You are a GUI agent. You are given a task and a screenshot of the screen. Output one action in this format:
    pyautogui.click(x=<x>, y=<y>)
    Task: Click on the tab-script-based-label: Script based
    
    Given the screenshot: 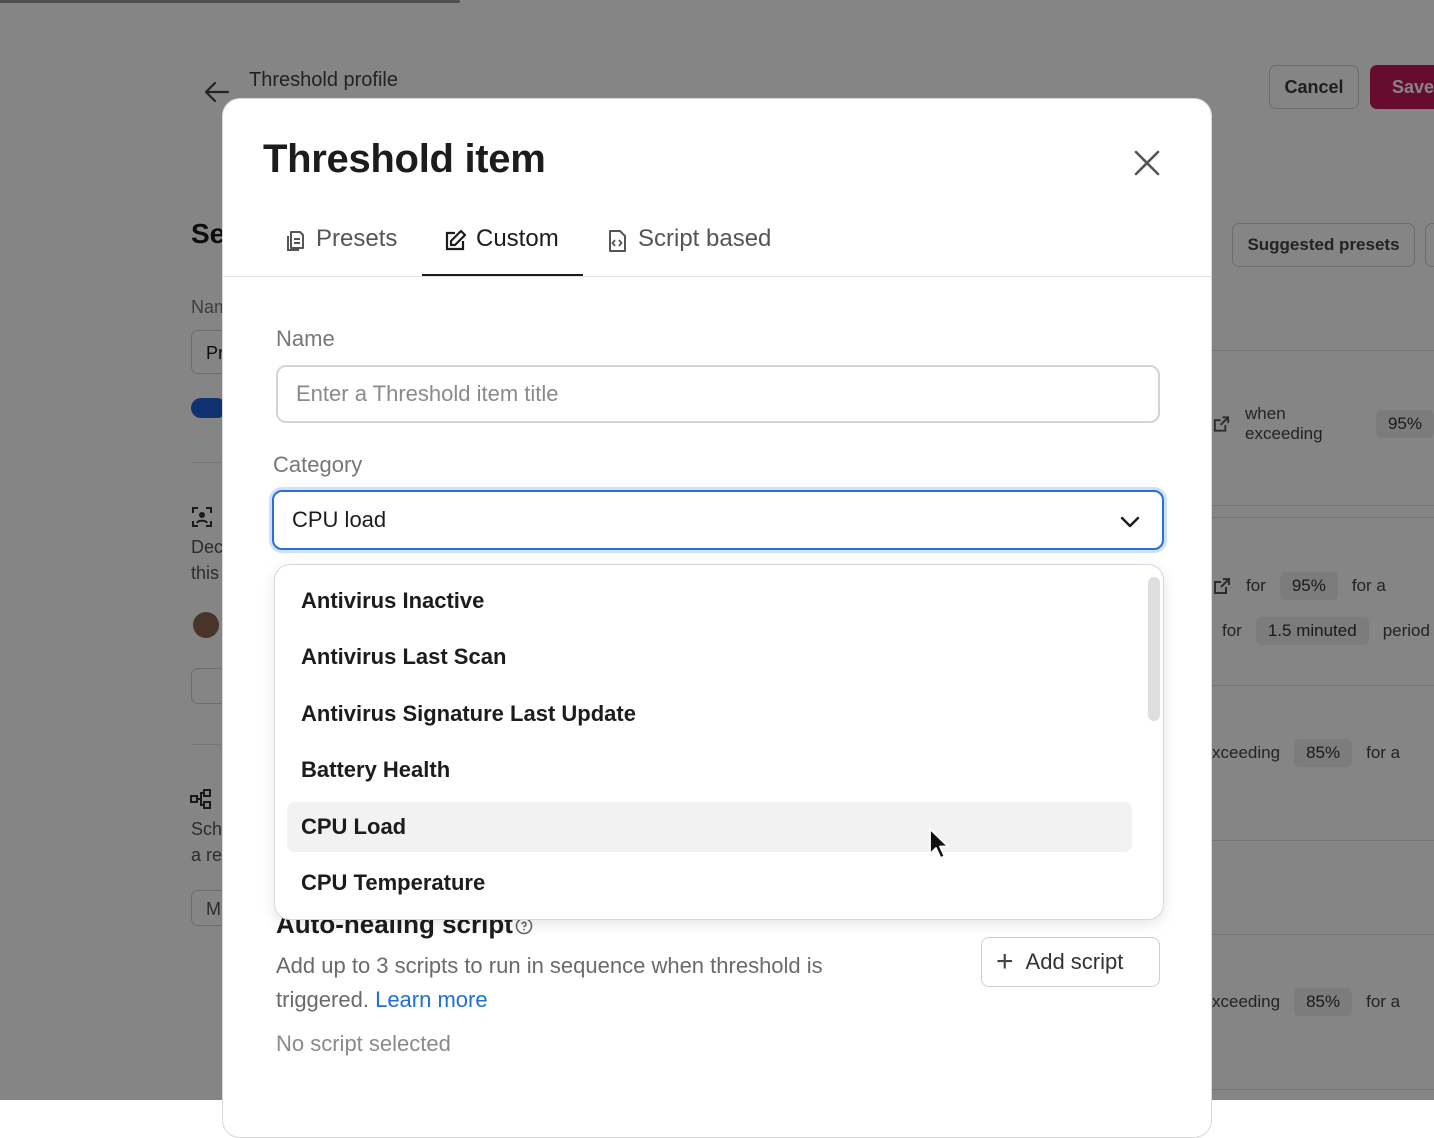 What is the action you would take?
    pyautogui.click(x=705, y=238)
    